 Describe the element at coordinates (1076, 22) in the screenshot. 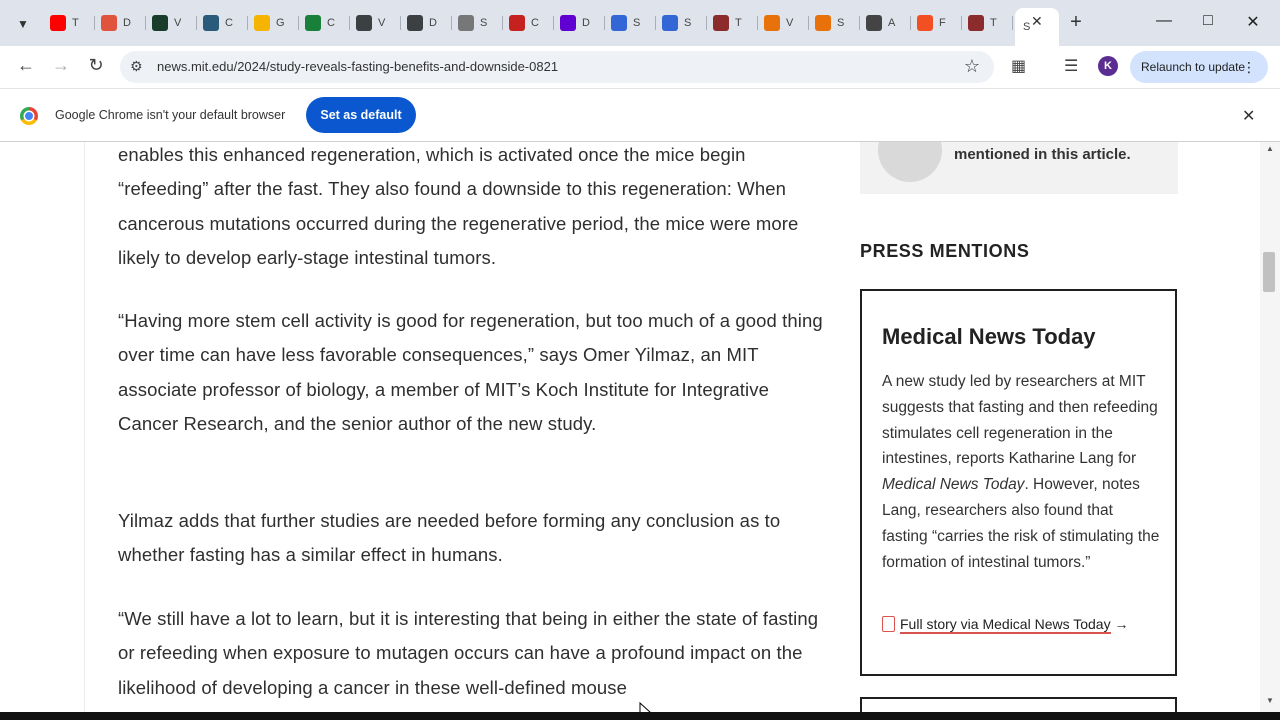

I see `new-tab-button: +` at that location.